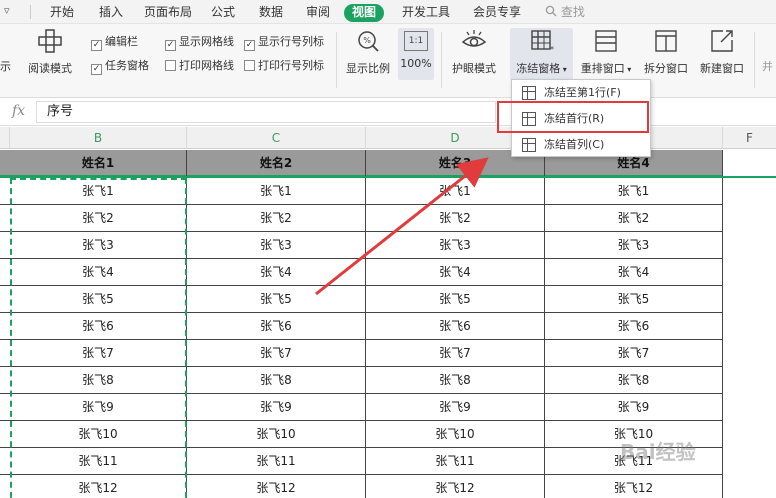 The image size is (776, 498). What do you see at coordinates (7, 10) in the screenshot?
I see `quick-access-chevron-icon: ▿` at bounding box center [7, 10].